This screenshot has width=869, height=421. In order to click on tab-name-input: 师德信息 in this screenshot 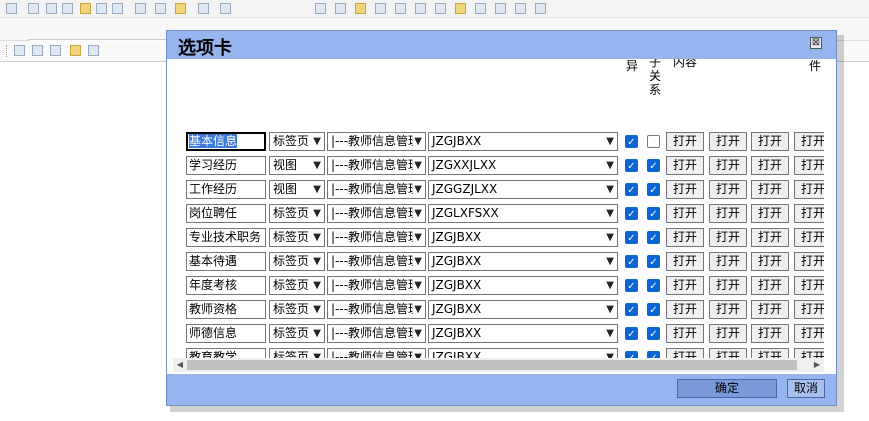, I will do `click(226, 333)`.